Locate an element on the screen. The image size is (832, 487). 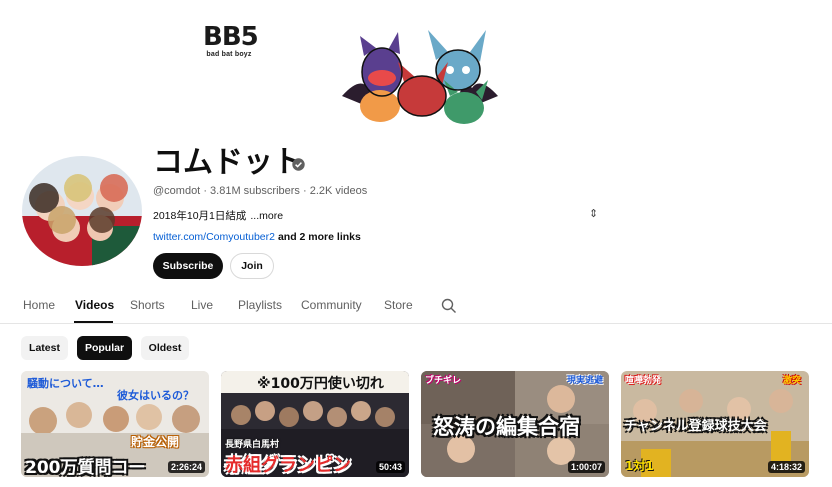
description-more-link: ...more is located at coordinates (266, 216).